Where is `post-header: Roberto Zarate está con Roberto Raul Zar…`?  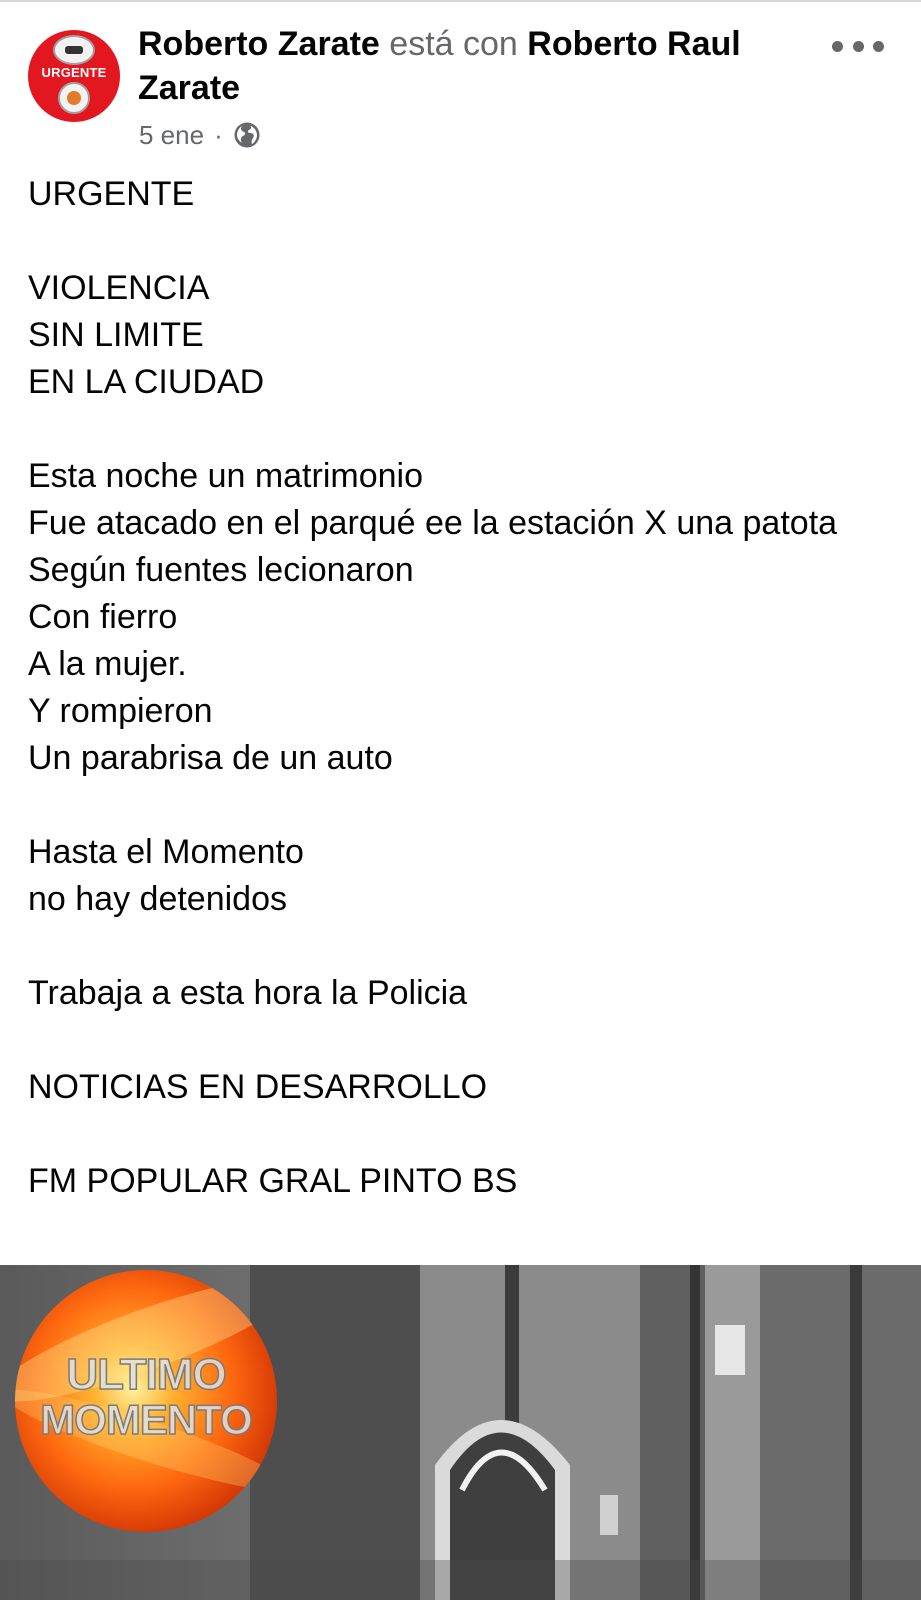
post-header: Roberto Zarate está con Roberto Raul Zar… is located at coordinates (468, 66).